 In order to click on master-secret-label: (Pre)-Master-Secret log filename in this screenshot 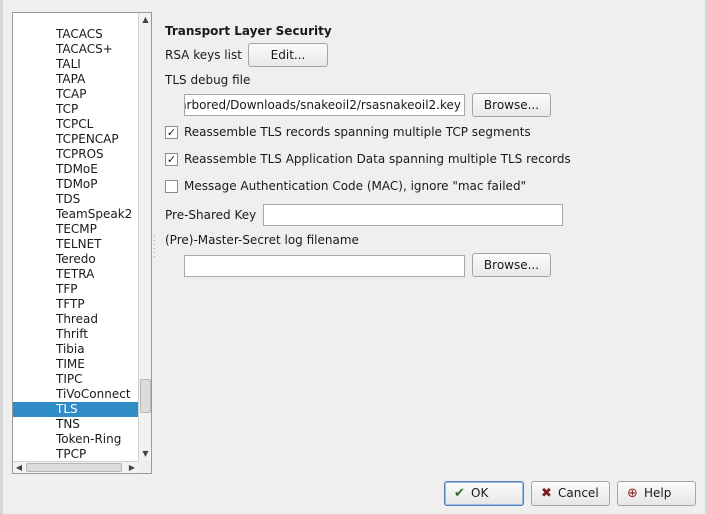, I will do `click(262, 240)`.